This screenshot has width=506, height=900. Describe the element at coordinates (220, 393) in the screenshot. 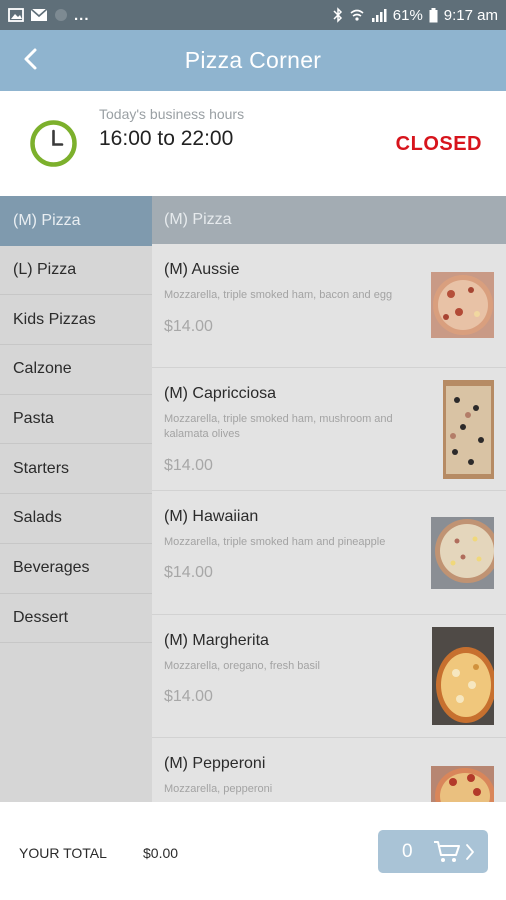

I see `product-name: (M) Capricciosa` at that location.